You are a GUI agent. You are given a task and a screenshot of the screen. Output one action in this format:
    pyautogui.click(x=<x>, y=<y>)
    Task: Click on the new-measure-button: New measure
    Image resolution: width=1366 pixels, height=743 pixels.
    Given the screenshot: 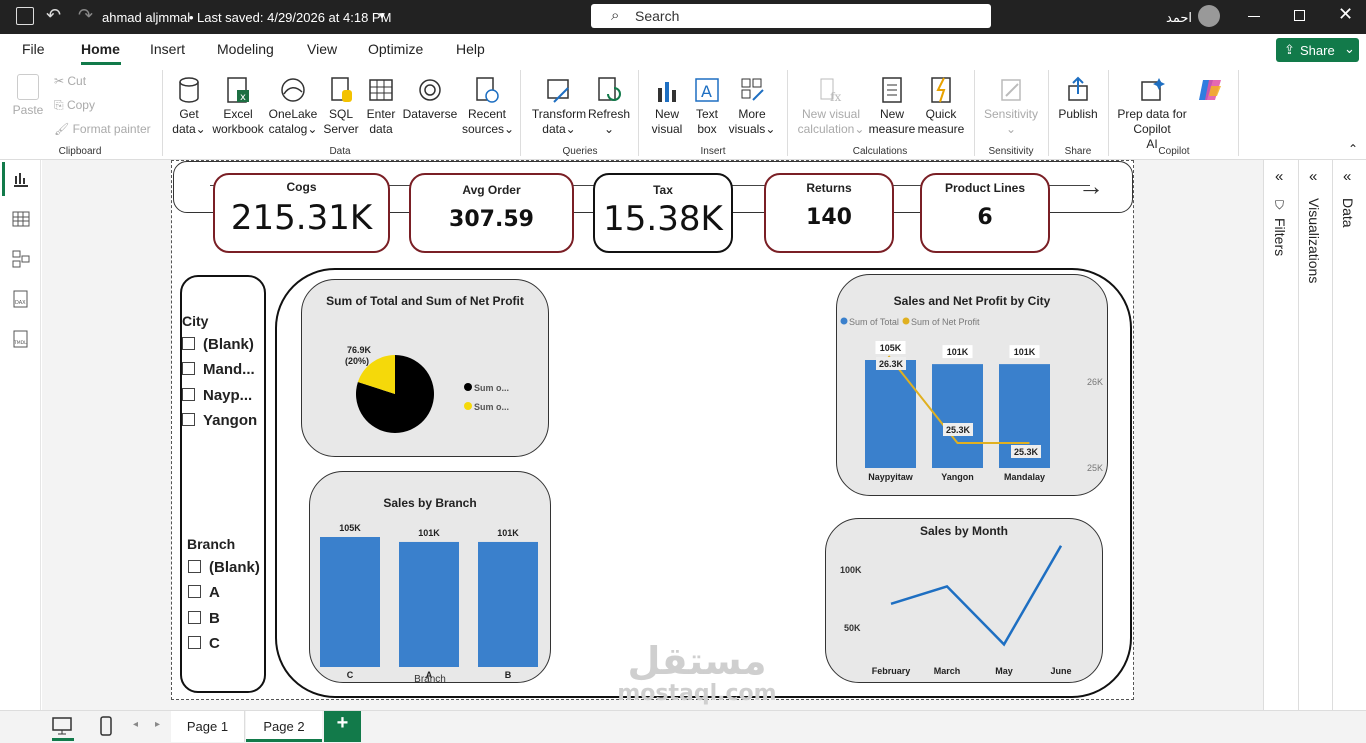 What is the action you would take?
    pyautogui.click(x=892, y=106)
    